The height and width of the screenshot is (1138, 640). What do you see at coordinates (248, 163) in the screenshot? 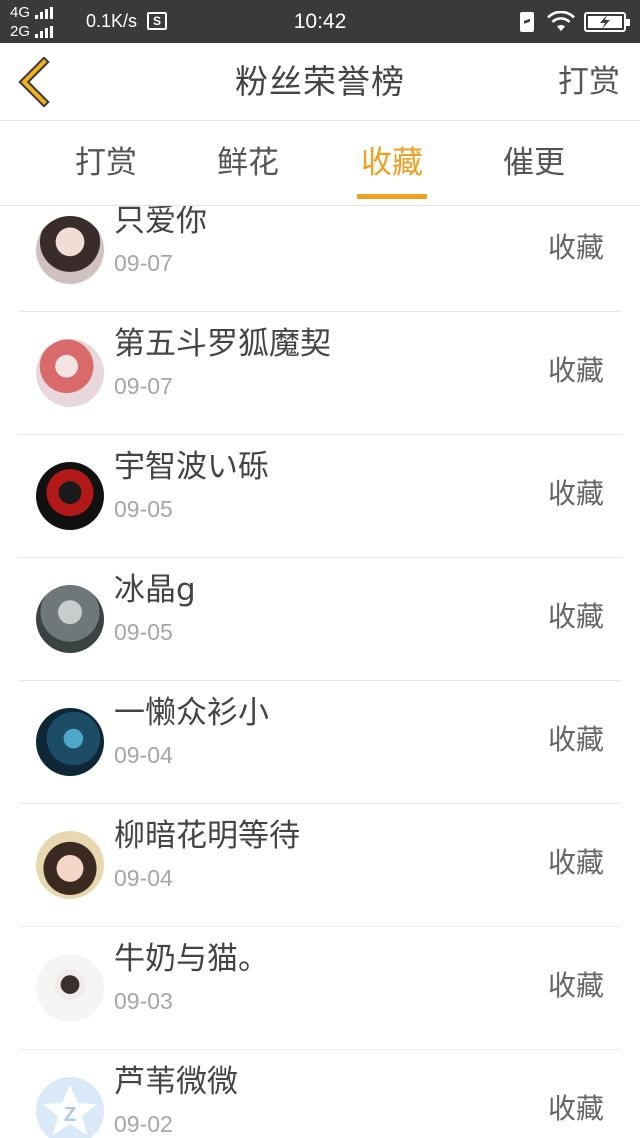
I see `tab-flowers: 鲜花` at bounding box center [248, 163].